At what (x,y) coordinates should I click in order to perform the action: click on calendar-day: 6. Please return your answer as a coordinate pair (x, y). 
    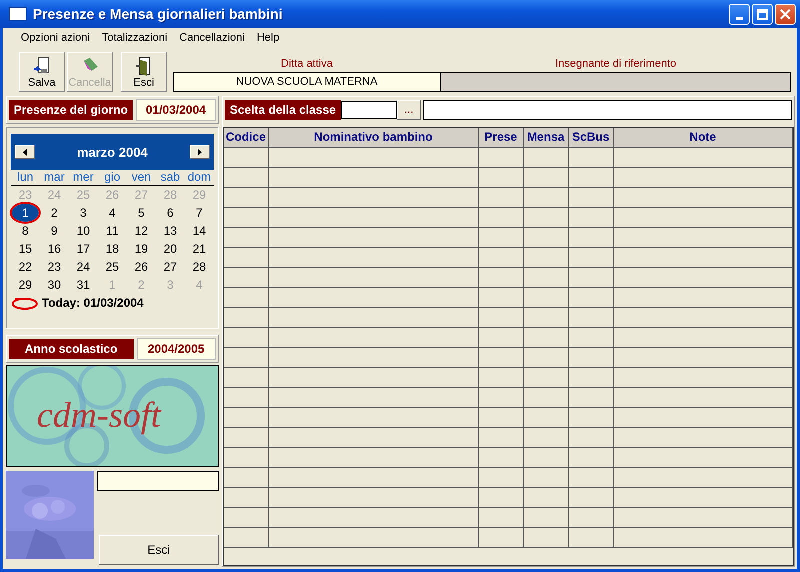
    Looking at the image, I should click on (170, 213).